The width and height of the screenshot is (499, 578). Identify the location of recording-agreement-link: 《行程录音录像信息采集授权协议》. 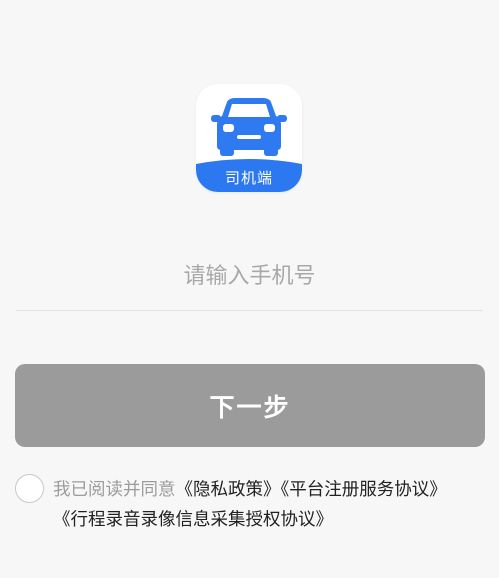
(193, 520).